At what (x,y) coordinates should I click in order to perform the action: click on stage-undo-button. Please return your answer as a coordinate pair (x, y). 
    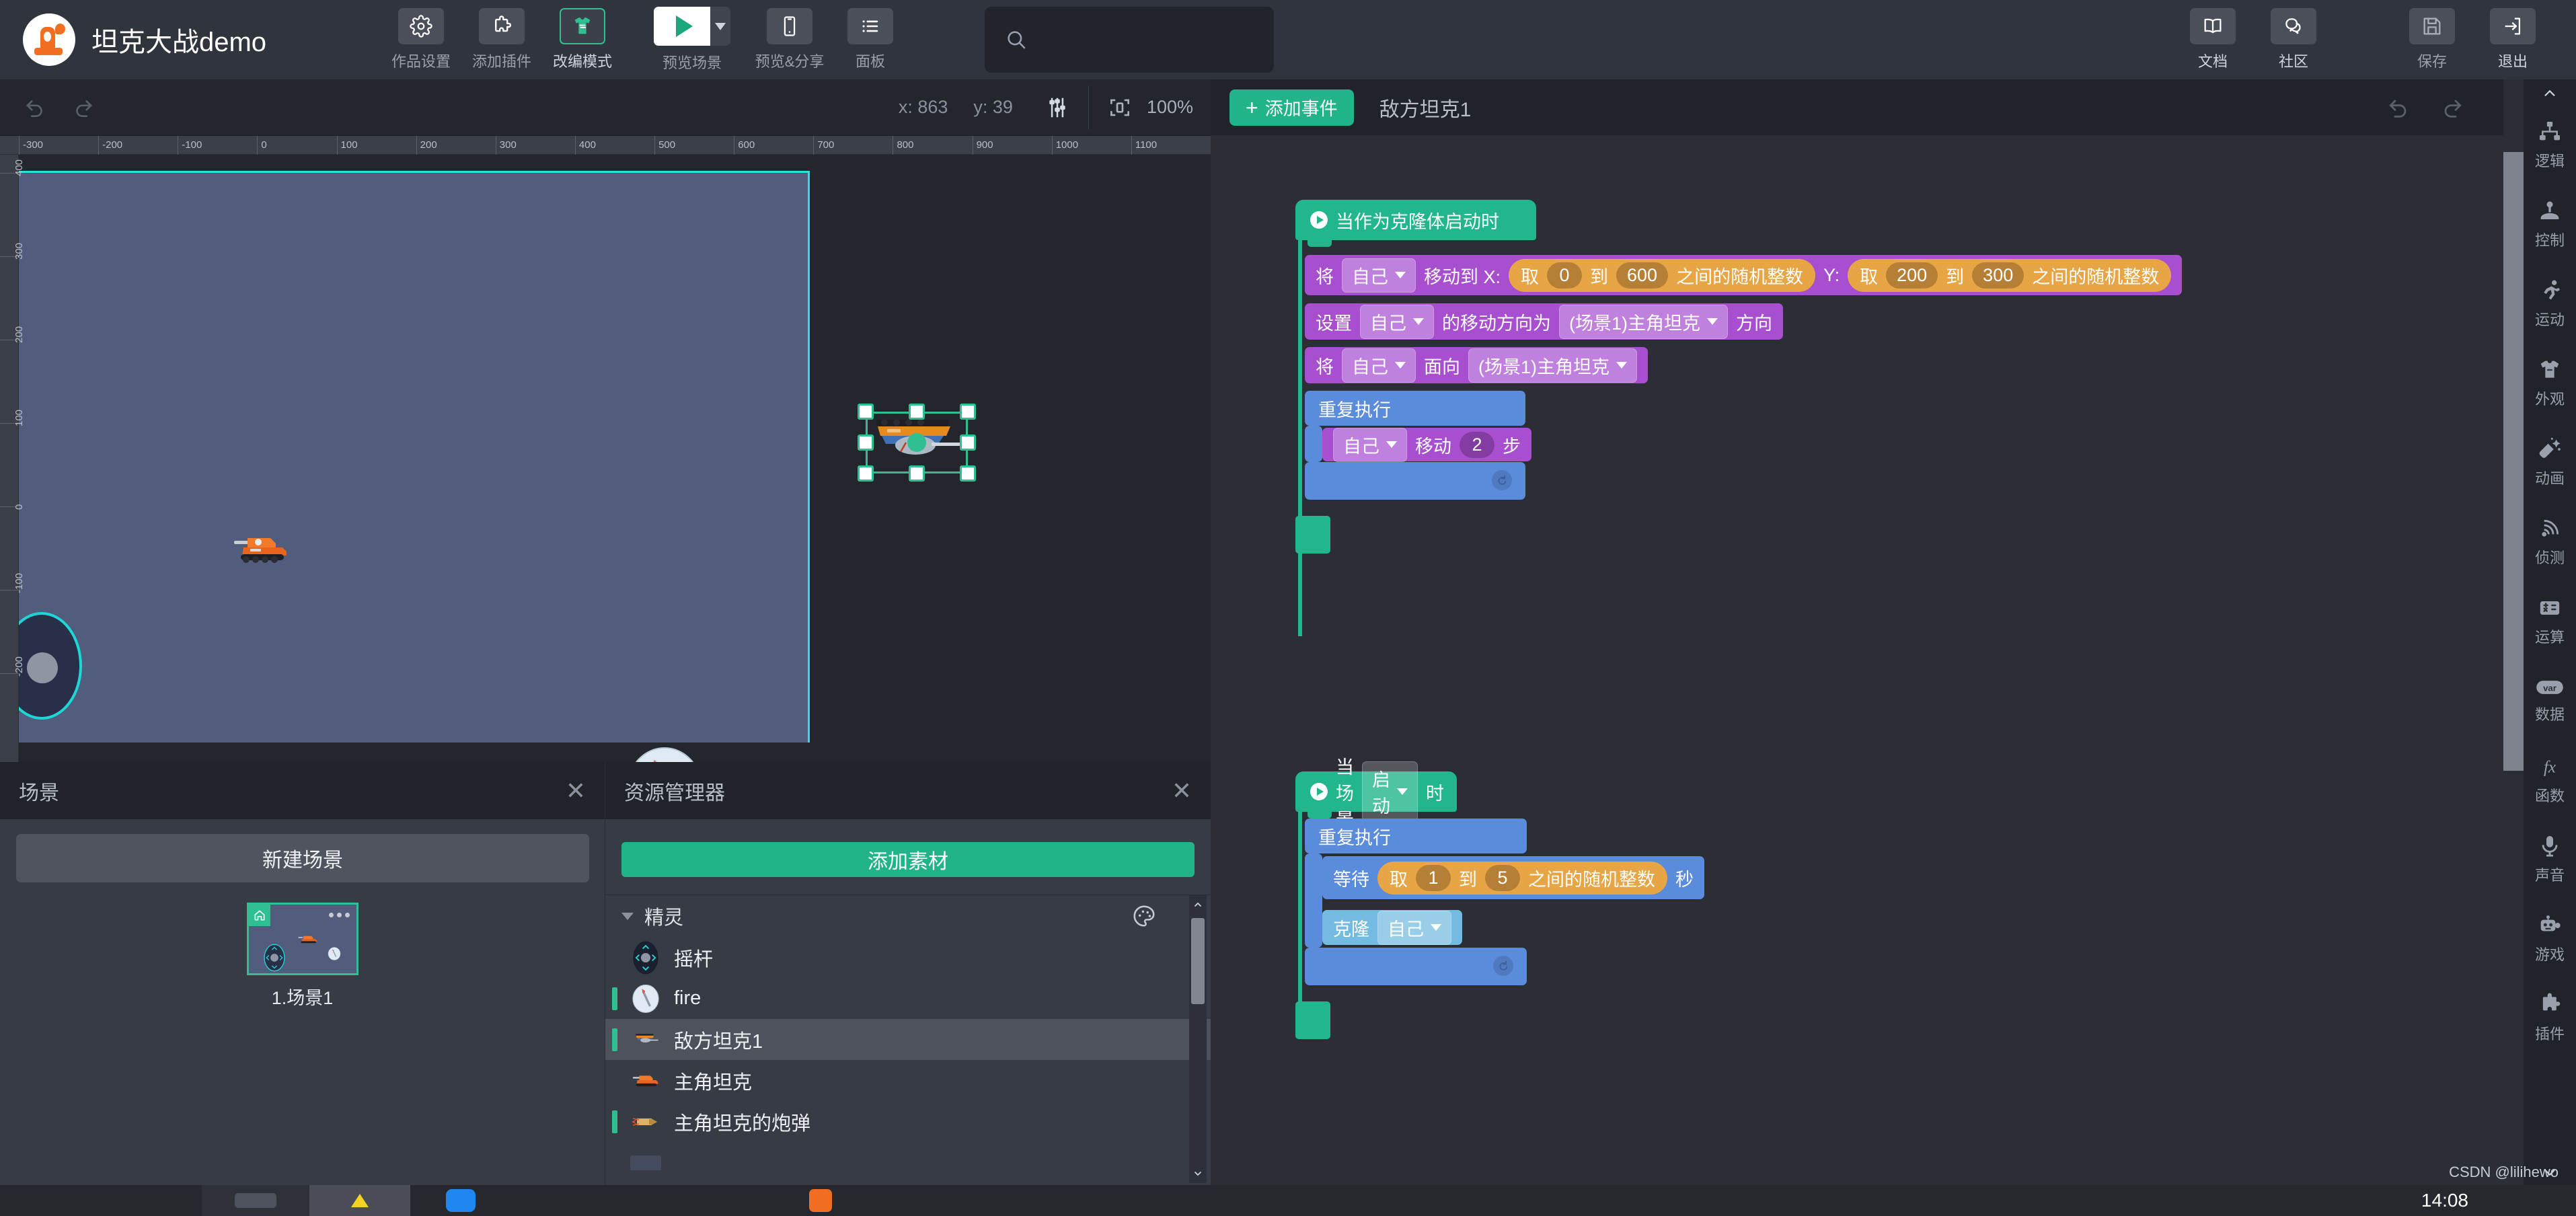
    Looking at the image, I should click on (35, 108).